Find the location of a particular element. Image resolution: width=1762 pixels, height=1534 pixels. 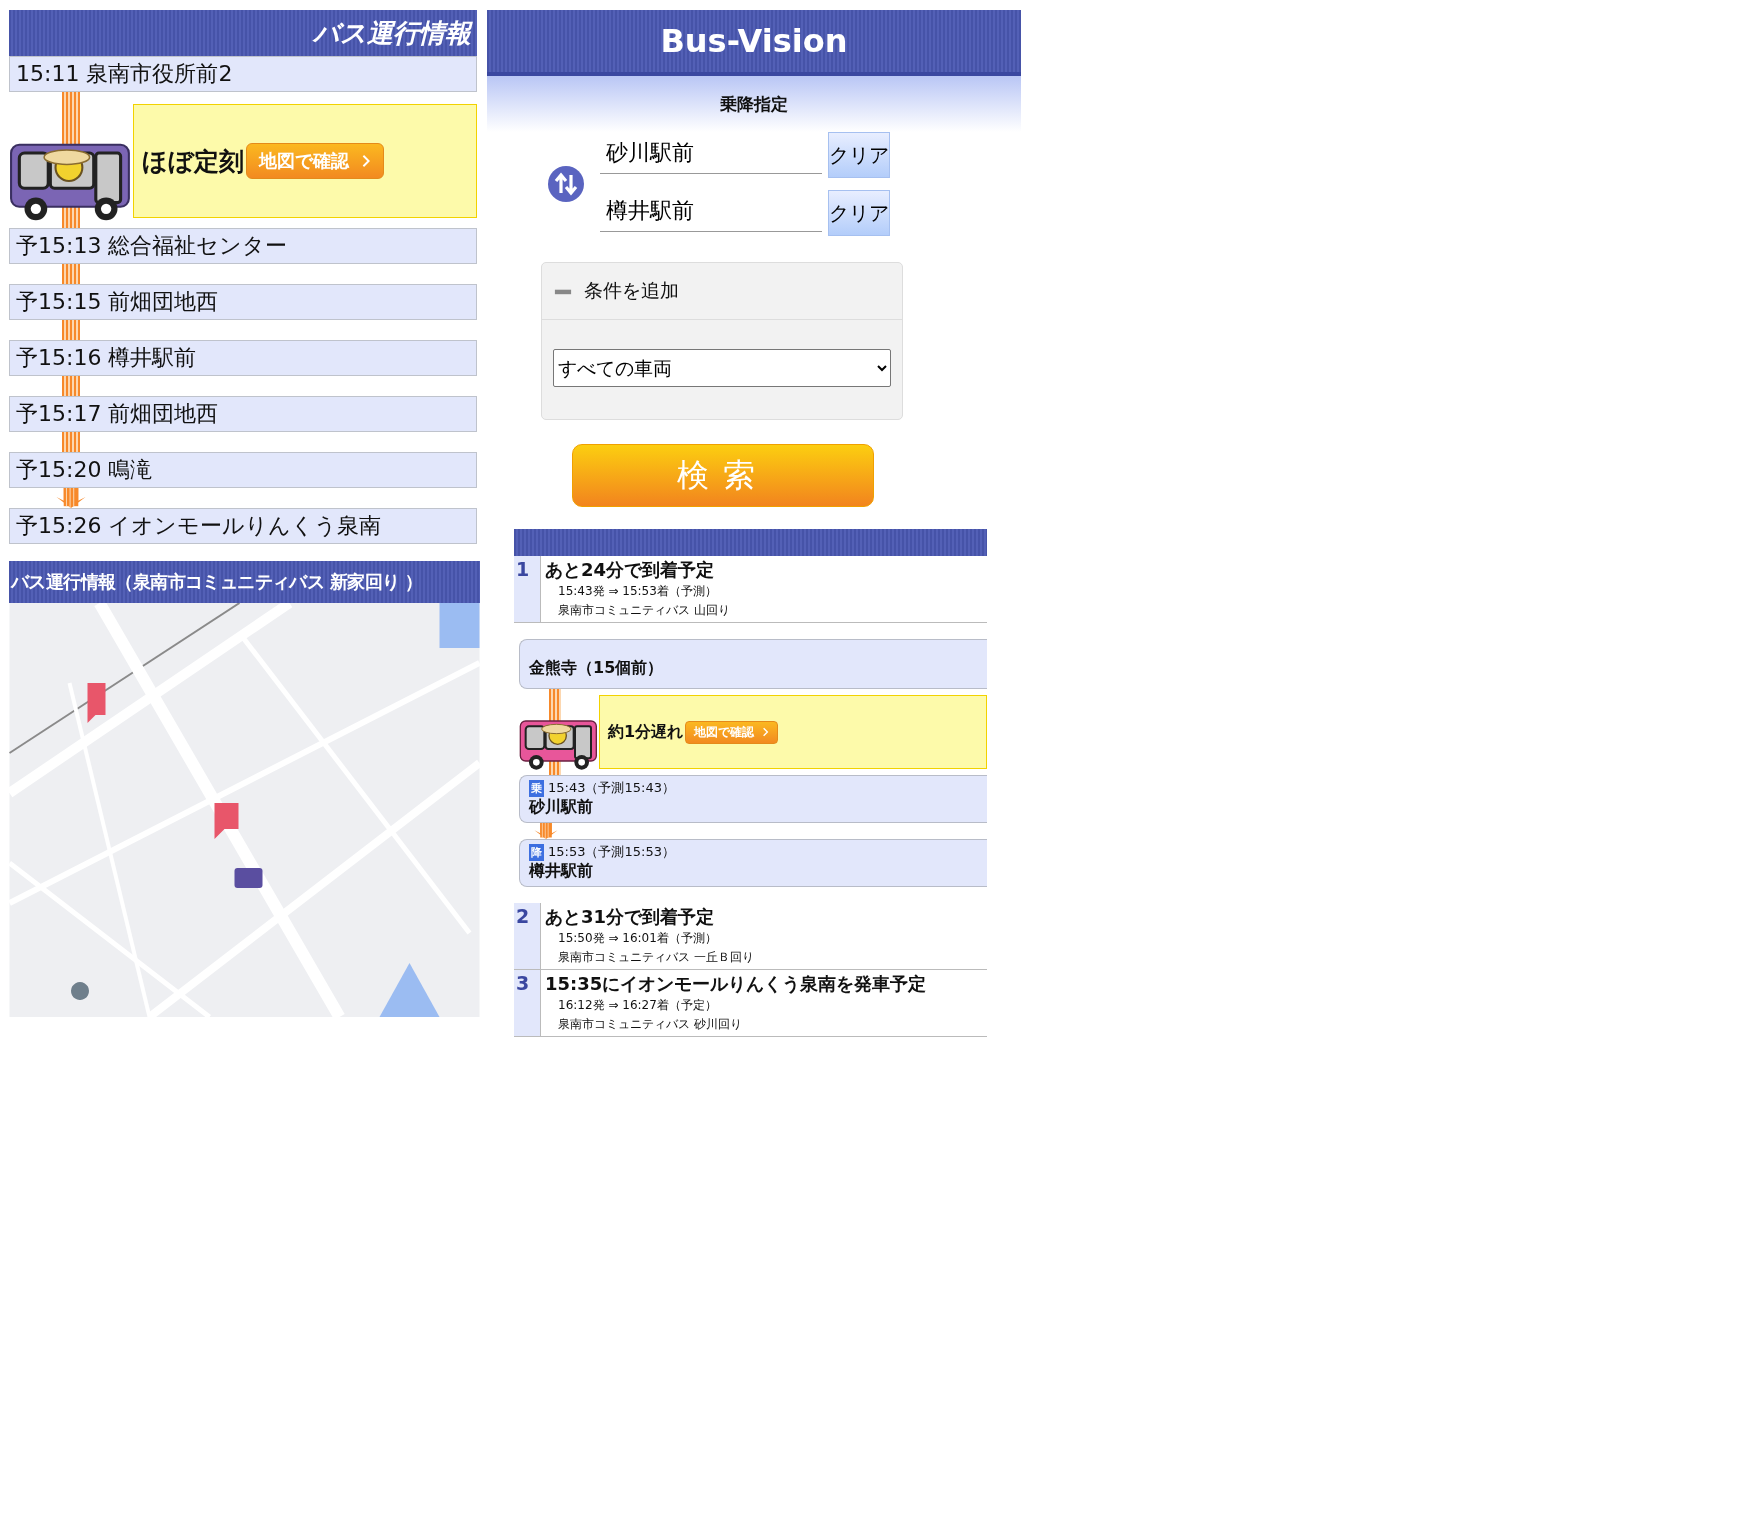

stop-row: 予15:17 前畑団地西 is located at coordinates (243, 414).